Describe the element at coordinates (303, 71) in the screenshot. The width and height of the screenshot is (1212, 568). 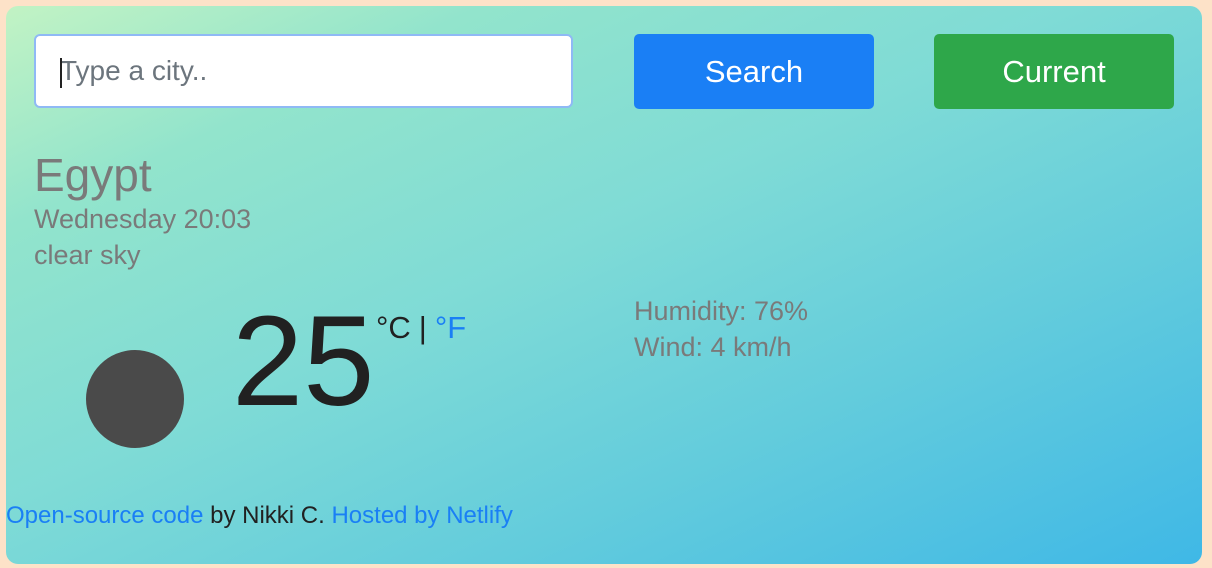
I see `city-search-input` at that location.